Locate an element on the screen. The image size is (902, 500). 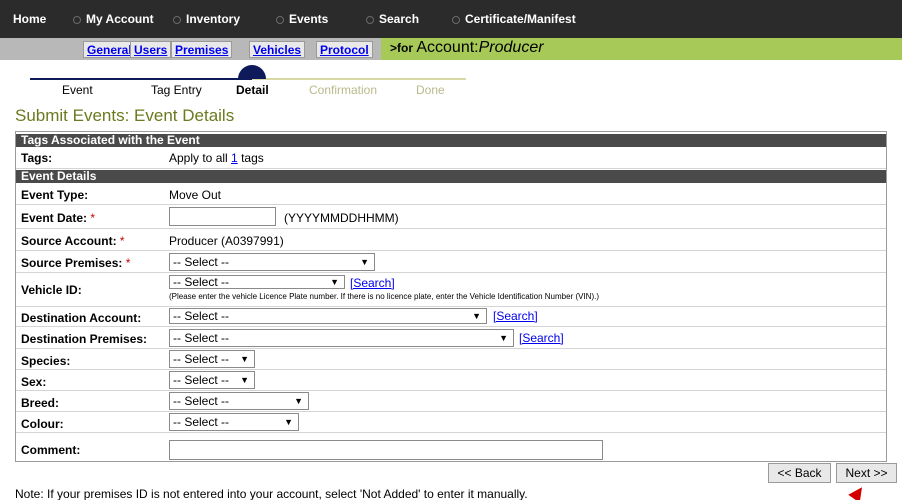
tags-section-header: Tags Associated with the Event is located at coordinates (451, 140).